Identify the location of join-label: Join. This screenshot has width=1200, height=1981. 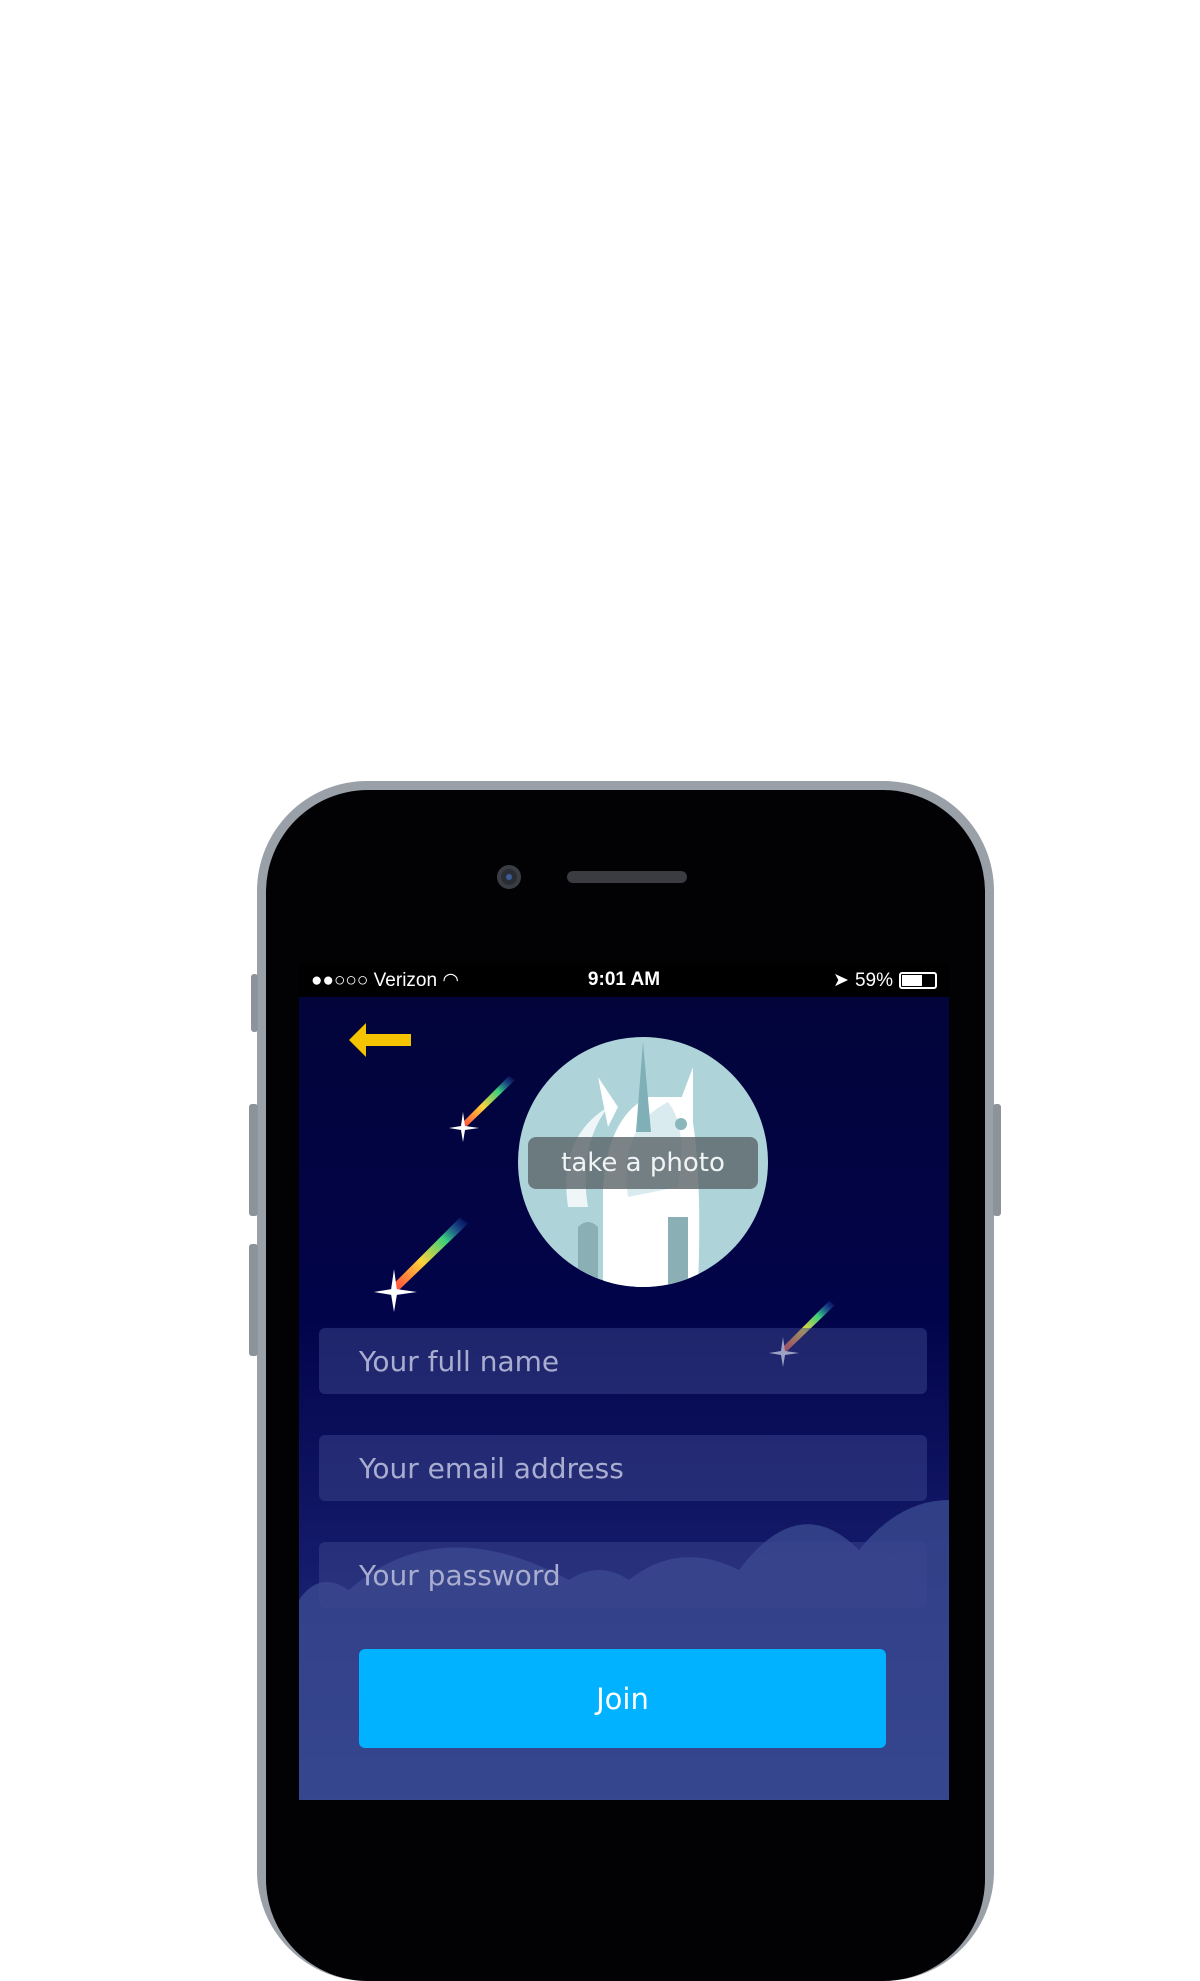
(622, 1698).